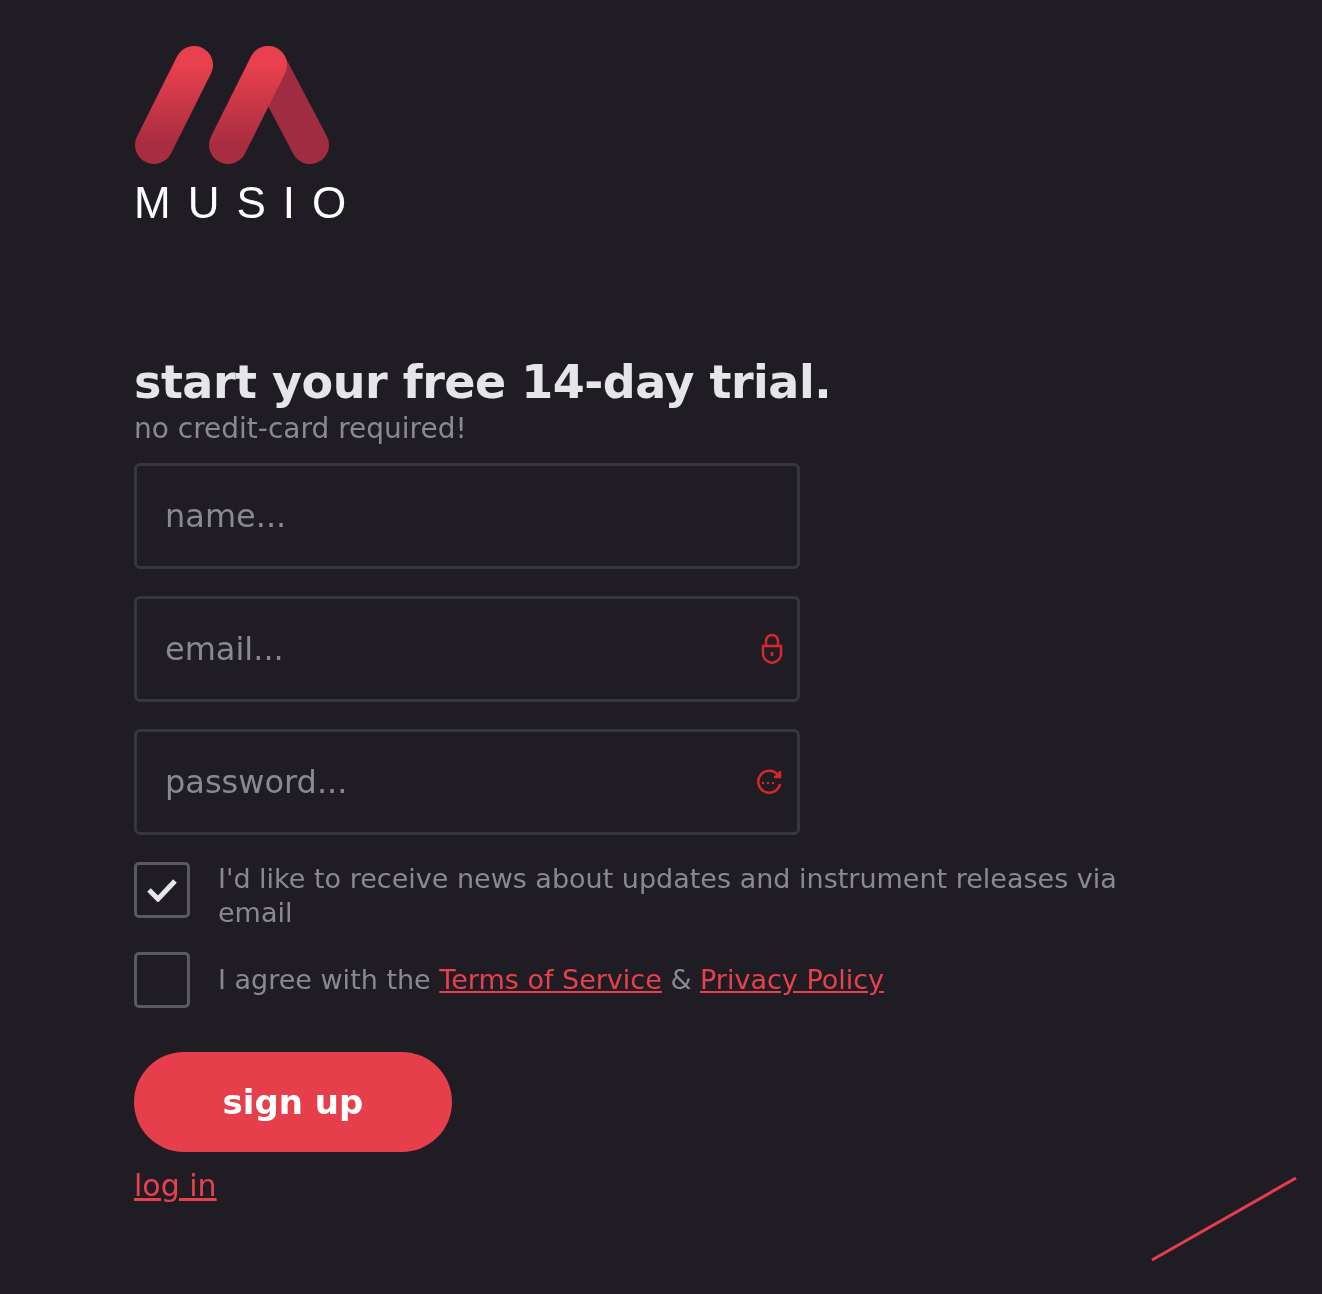 This screenshot has height=1294, width=1322. I want to click on terms-label: I agree with the Terms of Service & Privacy Policy, so click(551, 980).